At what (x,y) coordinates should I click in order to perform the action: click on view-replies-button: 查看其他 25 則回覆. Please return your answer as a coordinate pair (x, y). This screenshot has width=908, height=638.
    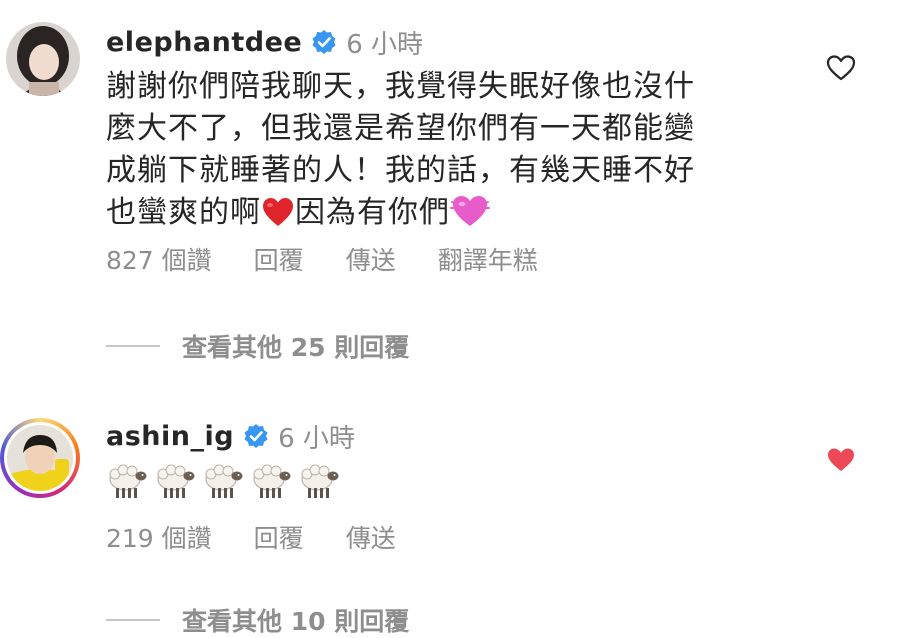
    Looking at the image, I should click on (257, 346).